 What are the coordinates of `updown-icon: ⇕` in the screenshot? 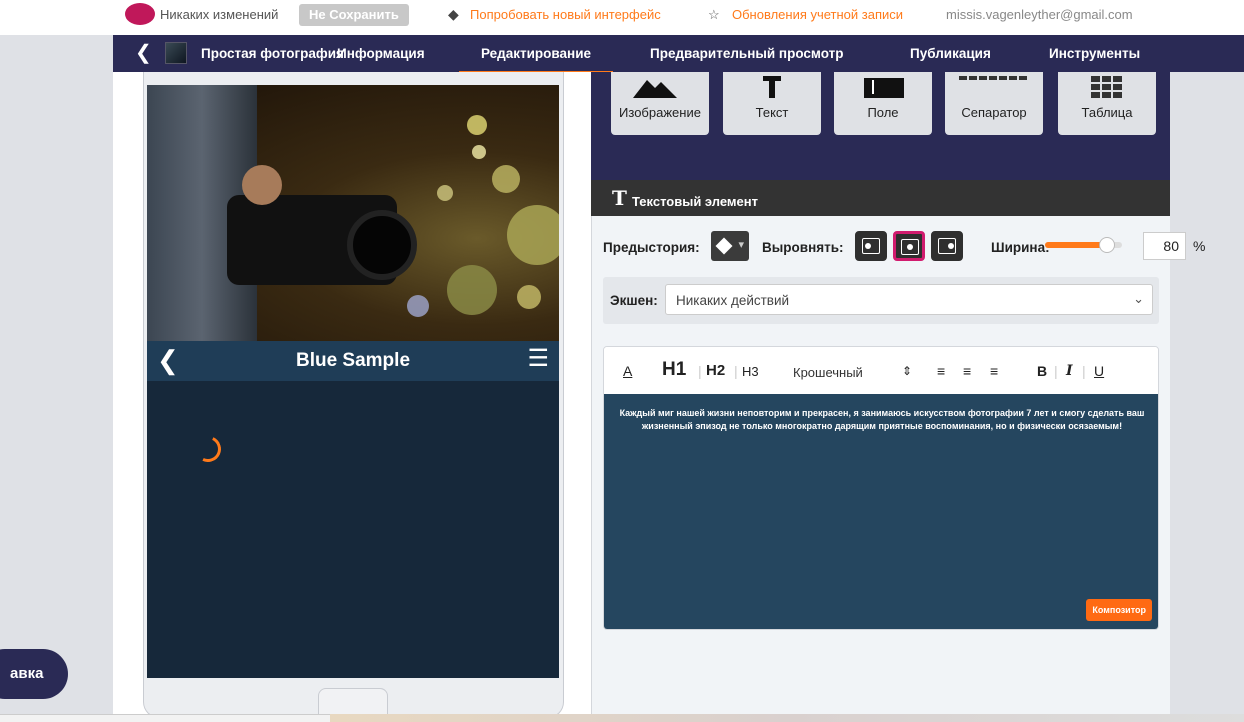 It's located at (907, 371).